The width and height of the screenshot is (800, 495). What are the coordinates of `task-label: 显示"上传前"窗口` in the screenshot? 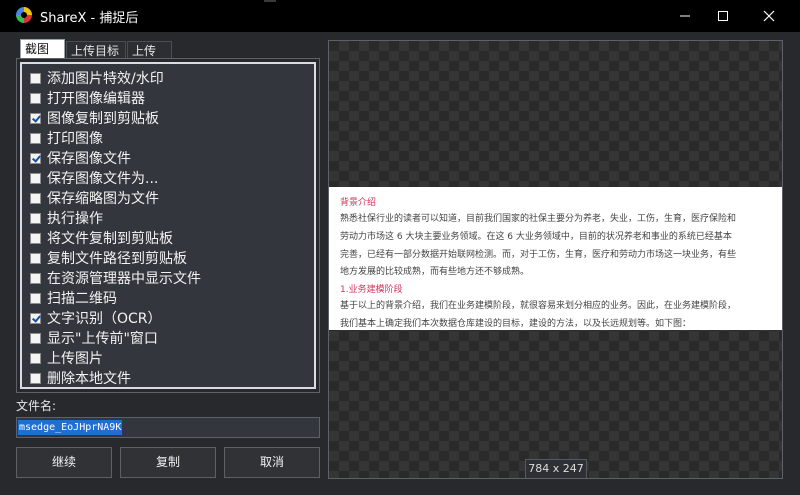 It's located at (102, 339).